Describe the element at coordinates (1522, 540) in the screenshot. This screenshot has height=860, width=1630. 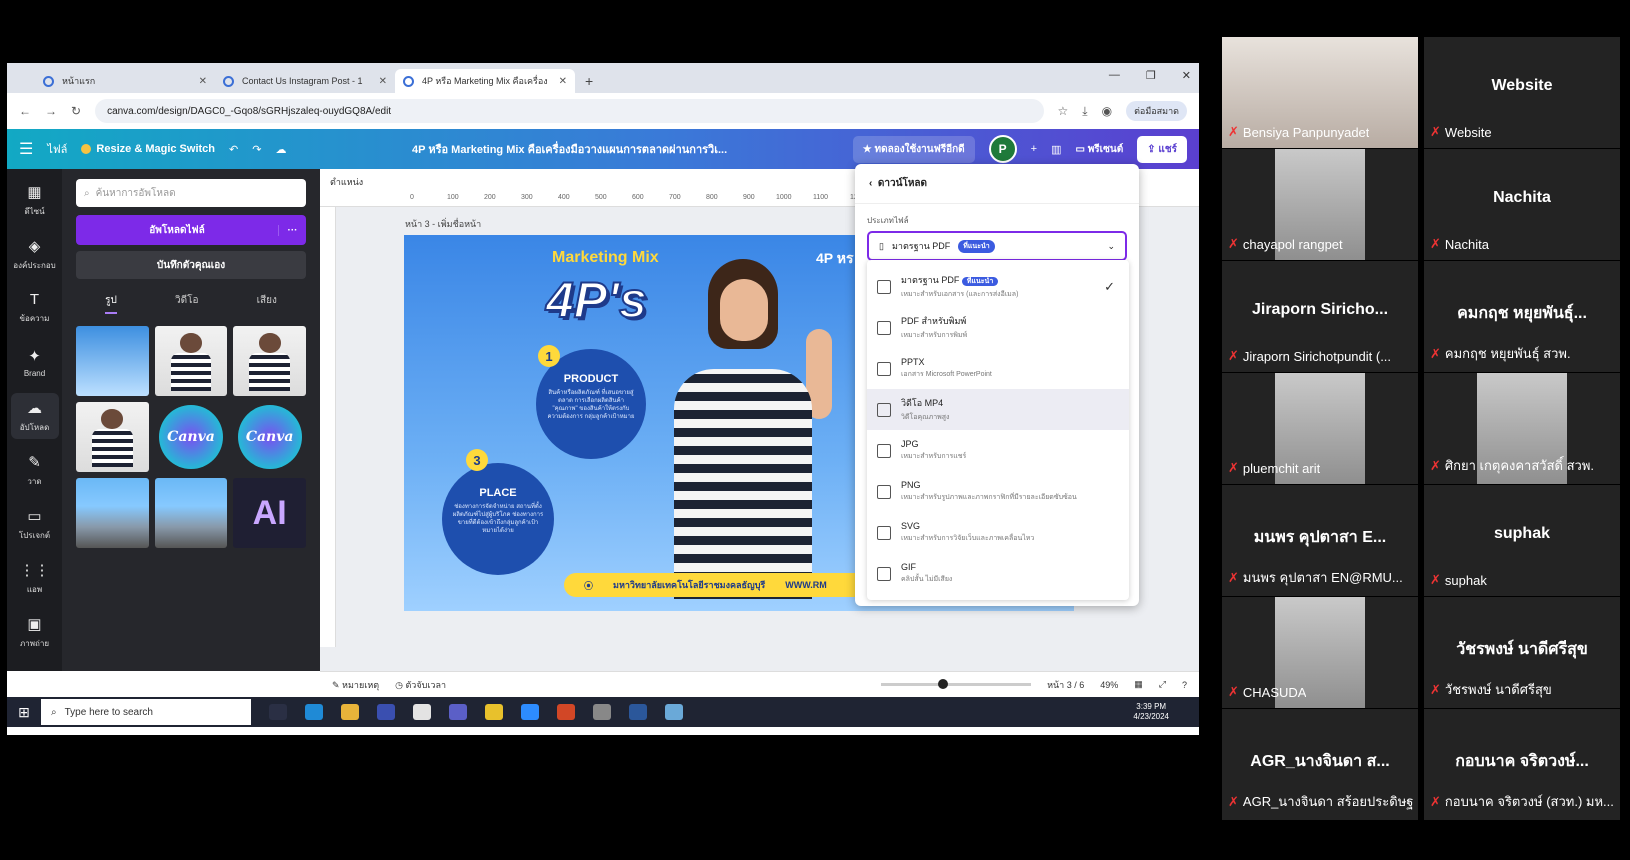
I see `participant-tile: suphak ✗ suphak` at that location.